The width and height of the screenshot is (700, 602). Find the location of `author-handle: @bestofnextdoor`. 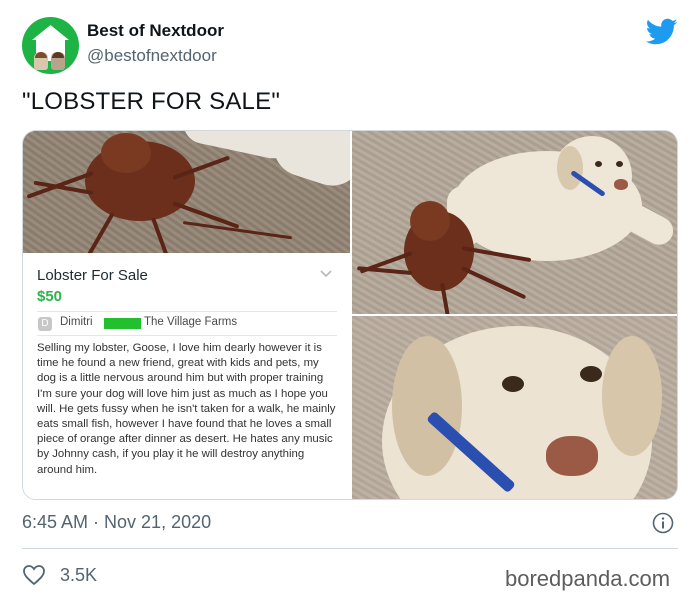

author-handle: @bestofnextdoor is located at coordinates (152, 56).